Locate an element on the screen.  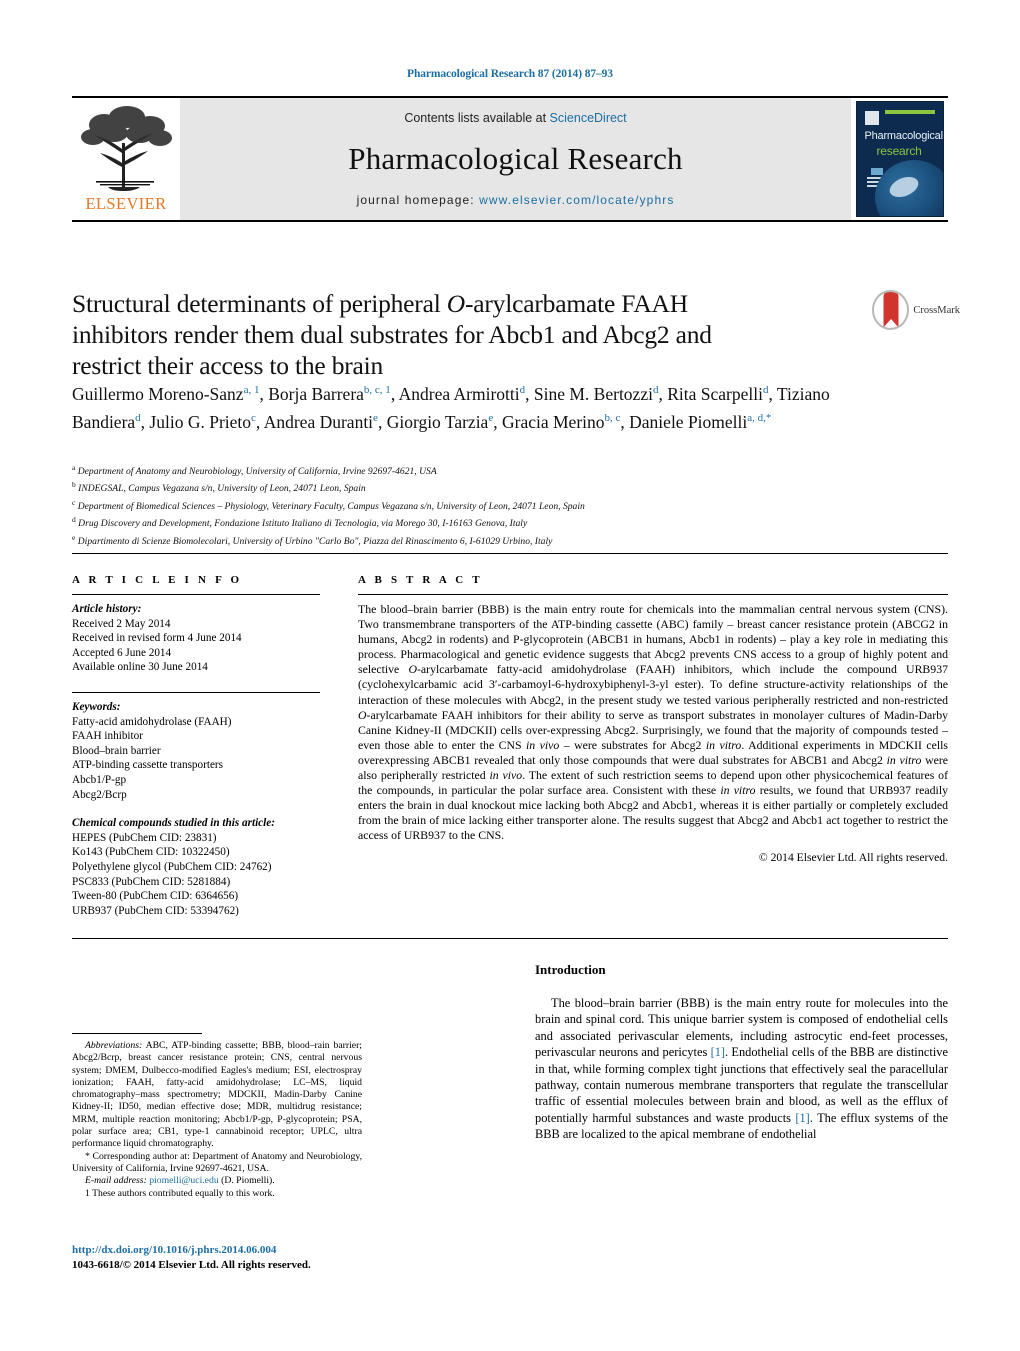
keyword-item: Abcg2/Bcrp is located at coordinates (99, 794).